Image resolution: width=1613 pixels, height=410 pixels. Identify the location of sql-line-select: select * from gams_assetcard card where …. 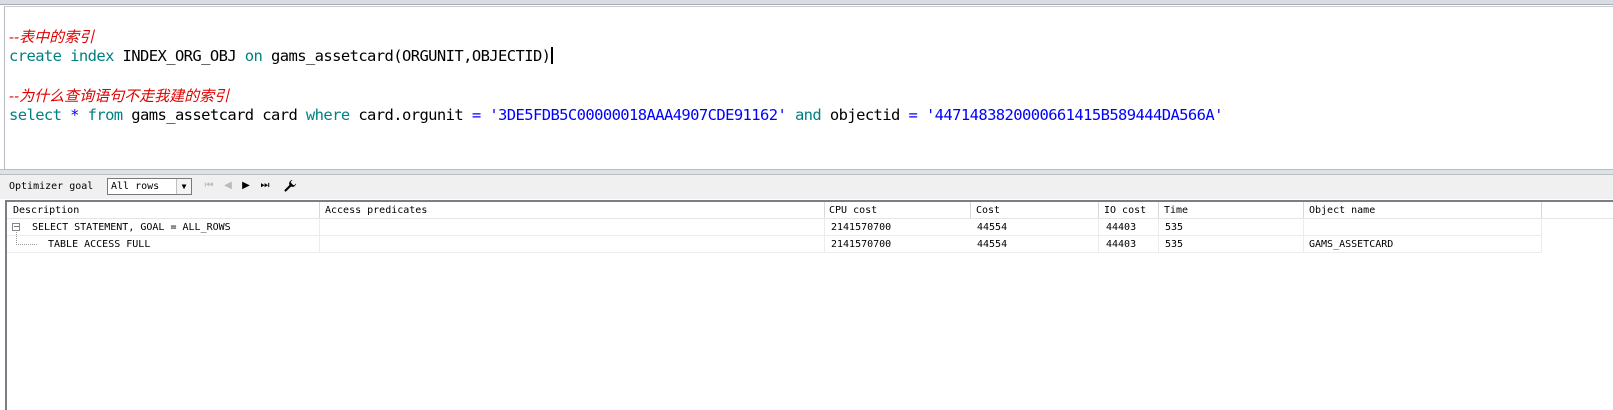
(616, 115).